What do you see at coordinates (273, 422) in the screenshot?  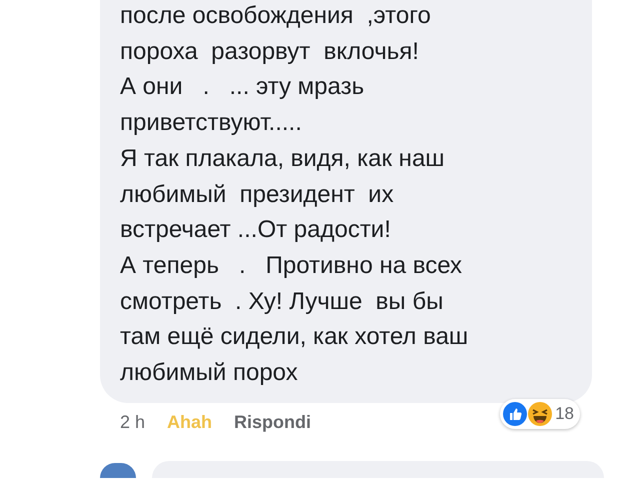 I see `reply-link: Rispondi` at bounding box center [273, 422].